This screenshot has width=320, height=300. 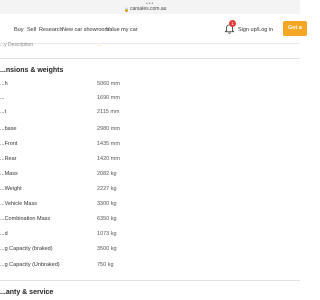 What do you see at coordinates (4, 234) in the screenshot?
I see `spec-label: ...d` at bounding box center [4, 234].